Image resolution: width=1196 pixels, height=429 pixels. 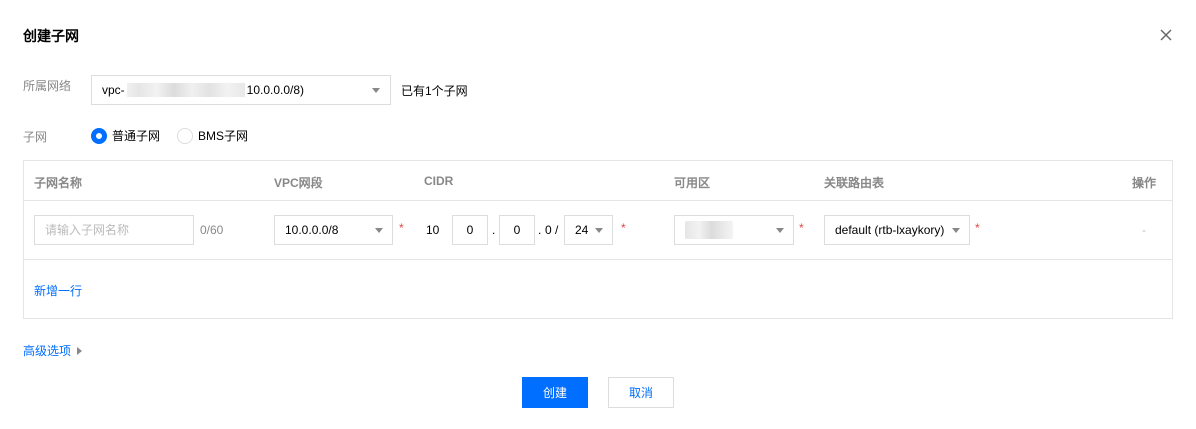 What do you see at coordinates (433, 230) in the screenshot?
I see `cidr-octet1-text: 10` at bounding box center [433, 230].